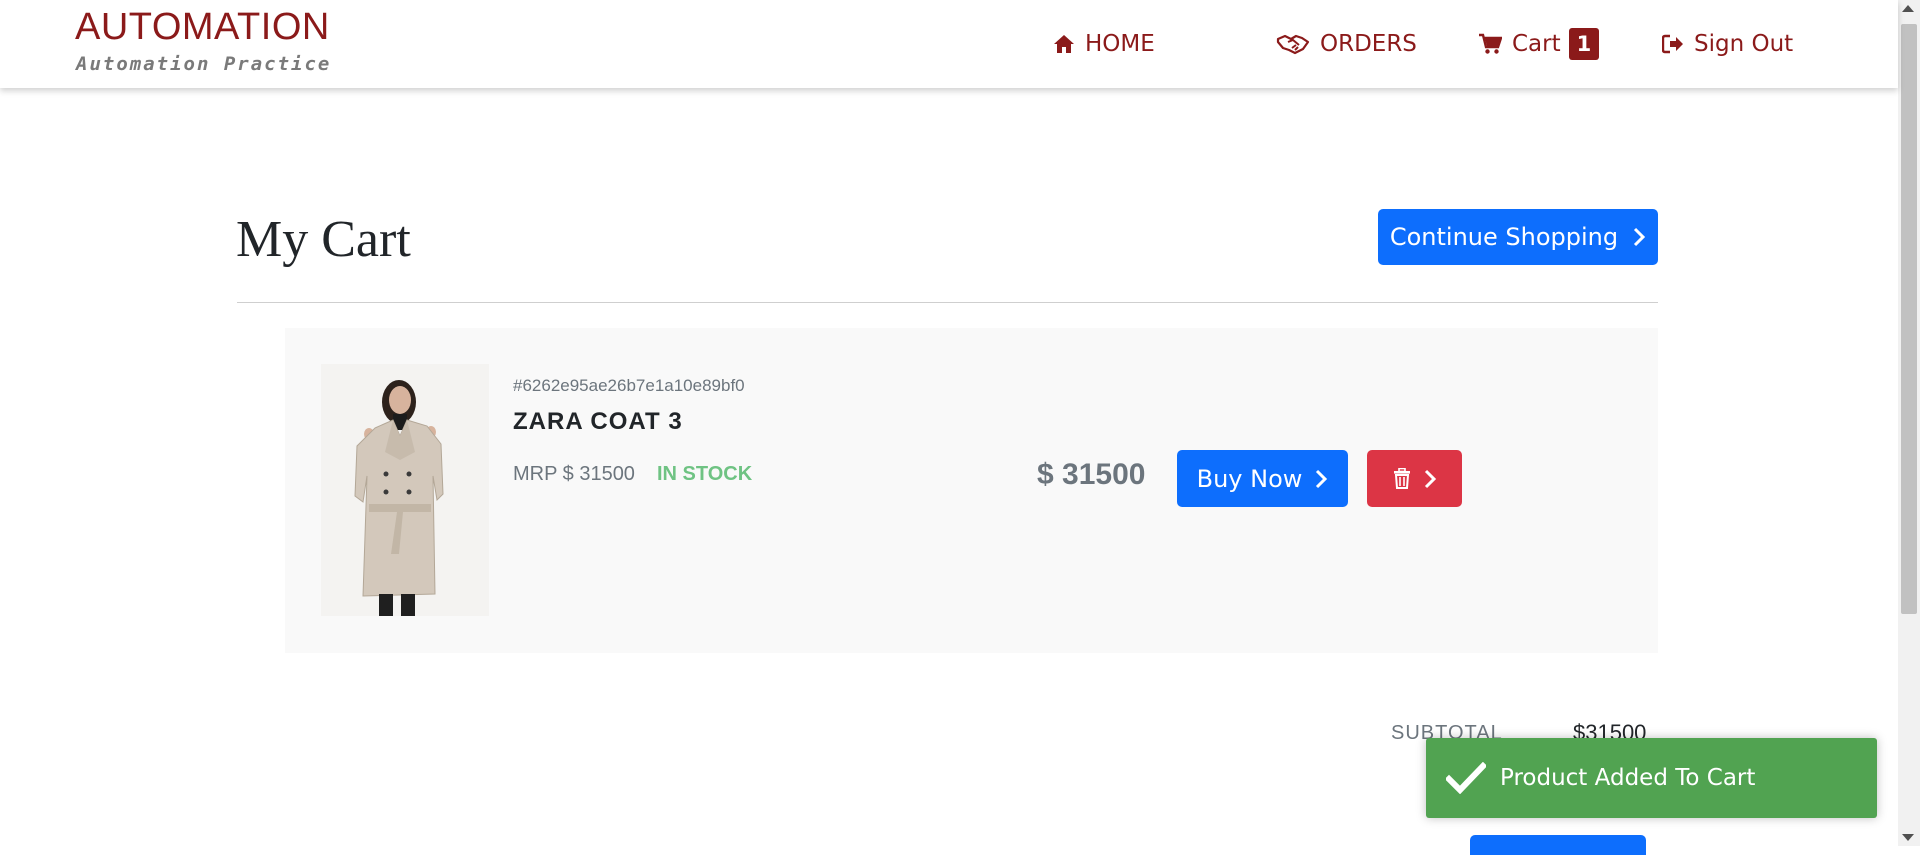 Image resolution: width=1920 pixels, height=855 pixels. I want to click on product-image, so click(405, 490).